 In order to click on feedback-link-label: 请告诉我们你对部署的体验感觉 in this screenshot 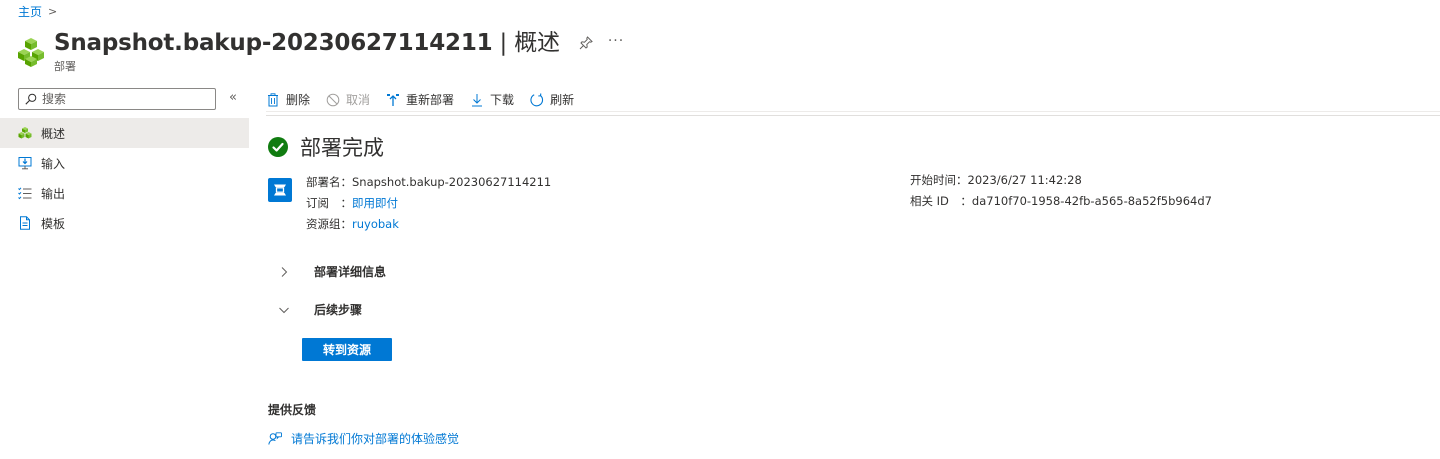, I will do `click(375, 439)`.